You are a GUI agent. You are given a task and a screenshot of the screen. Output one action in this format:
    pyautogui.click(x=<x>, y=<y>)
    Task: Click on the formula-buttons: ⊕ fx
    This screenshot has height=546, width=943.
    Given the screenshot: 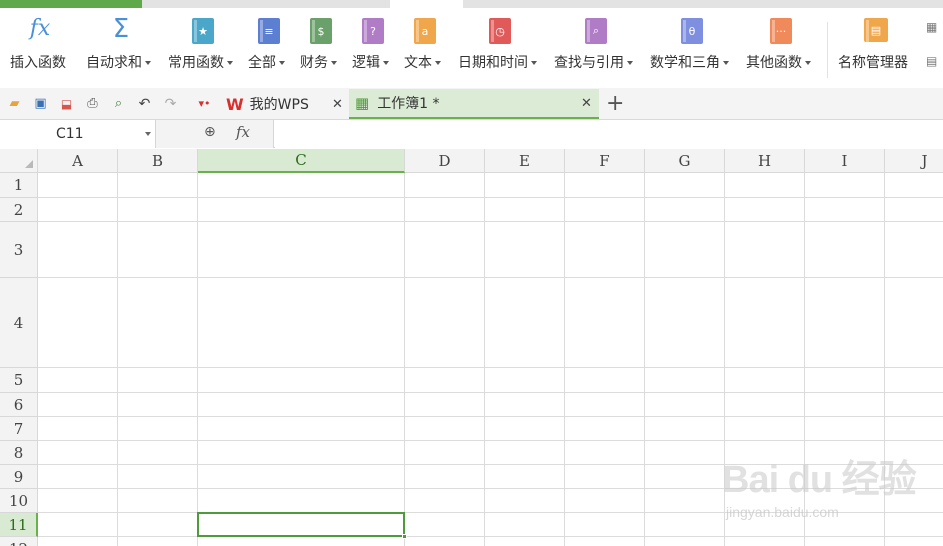 What is the action you would take?
    pyautogui.click(x=215, y=134)
    